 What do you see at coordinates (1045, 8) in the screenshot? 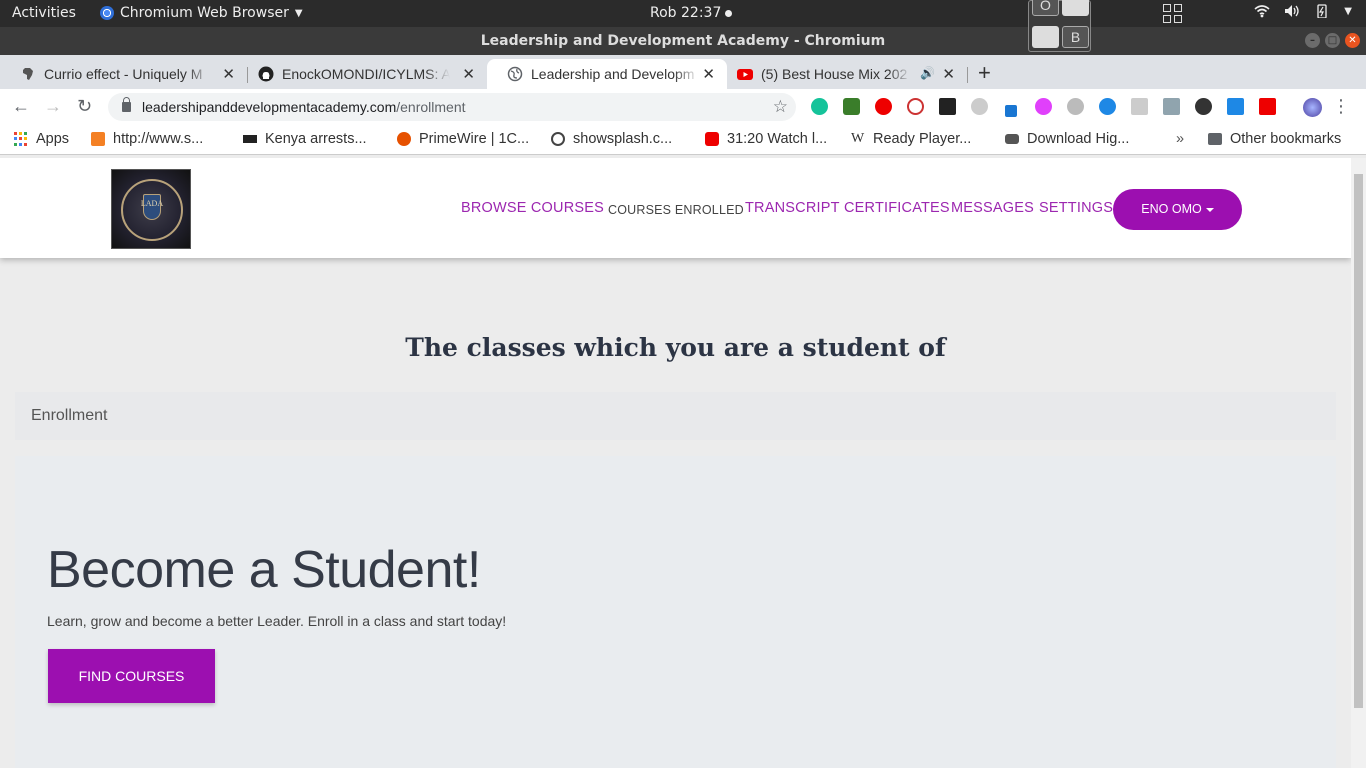
I see `key-o: O` at bounding box center [1045, 8].